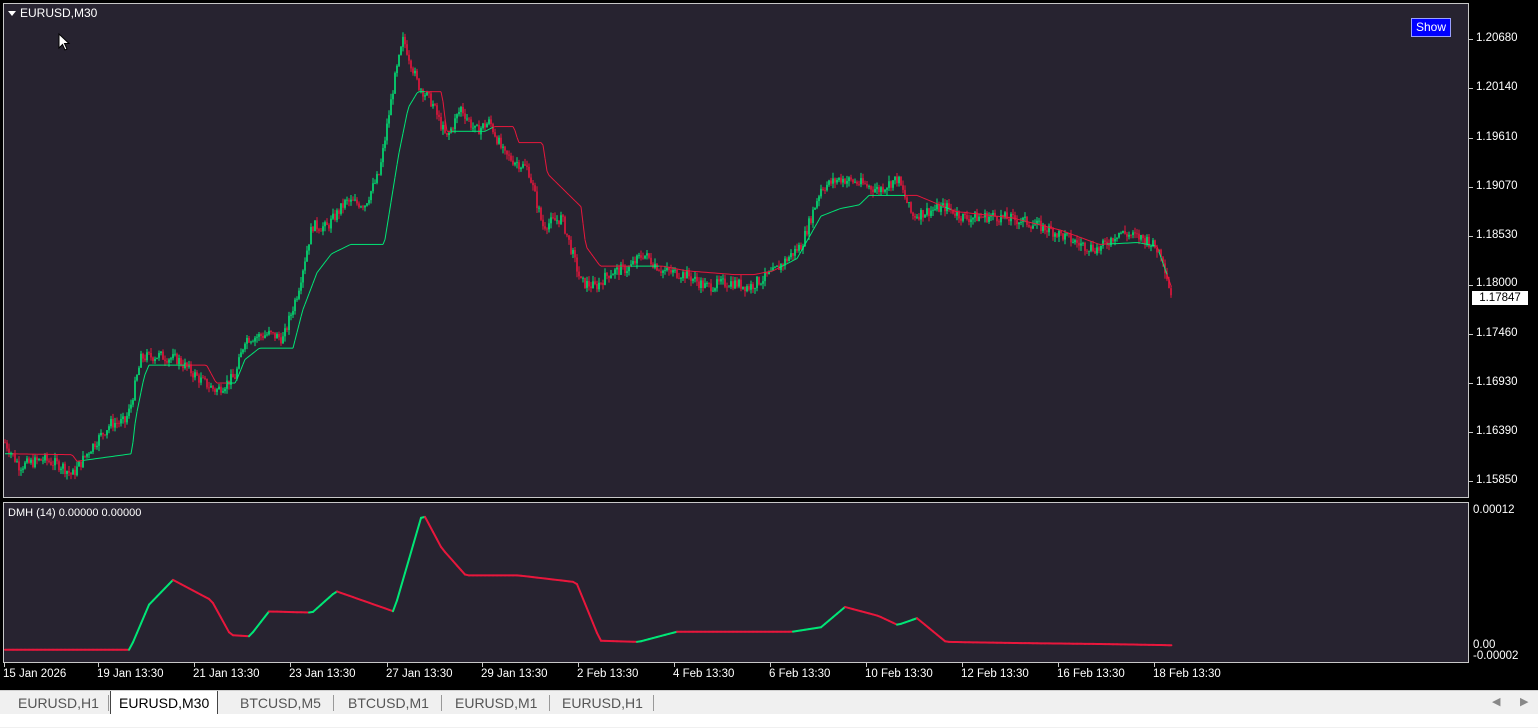  I want to click on time-axis-label: 19 Jan 13:30, so click(130, 674).